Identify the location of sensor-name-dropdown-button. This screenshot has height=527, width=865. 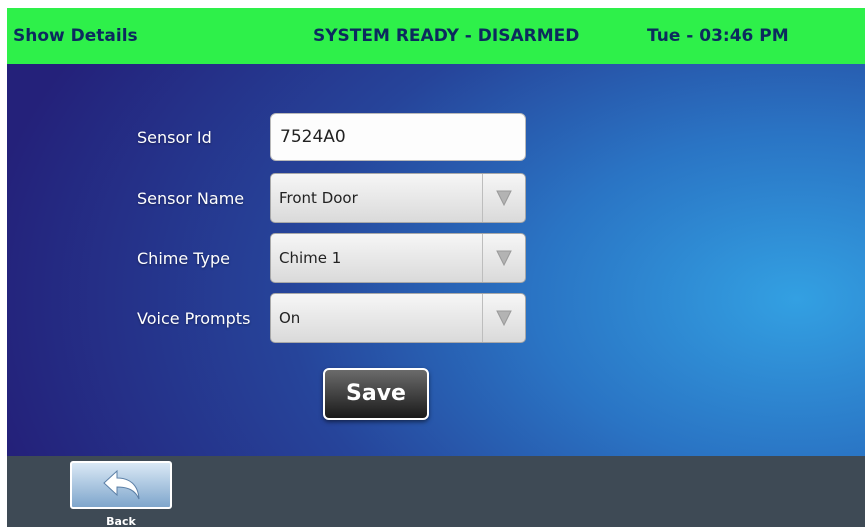
(503, 198).